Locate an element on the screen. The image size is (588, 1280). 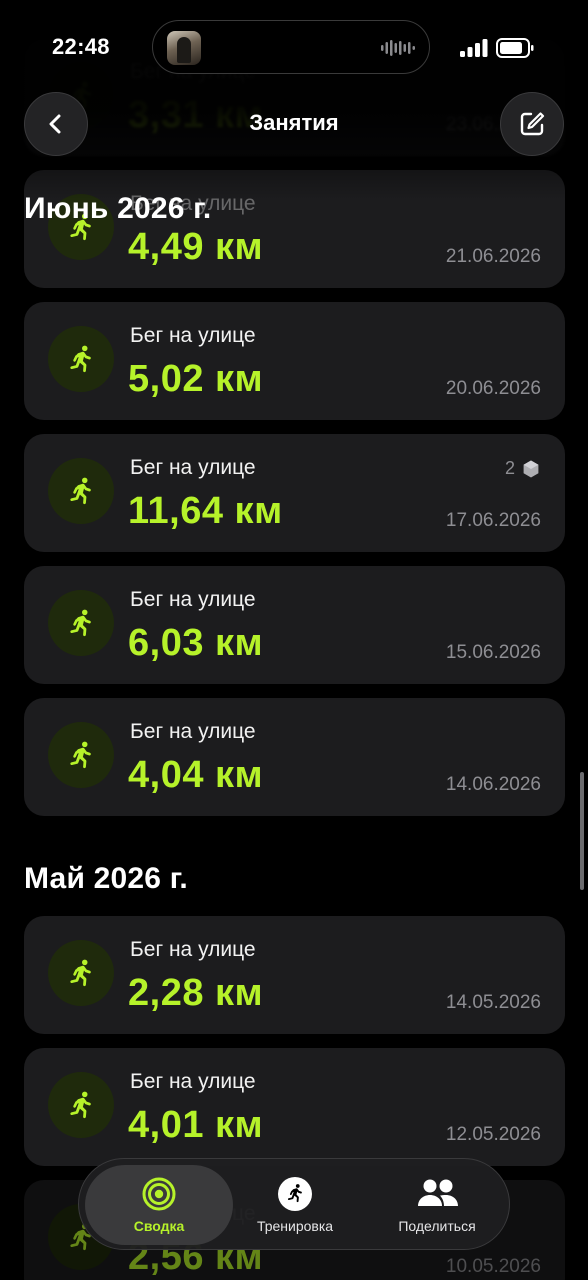
status-time: 22:48 is located at coordinates (81, 46).